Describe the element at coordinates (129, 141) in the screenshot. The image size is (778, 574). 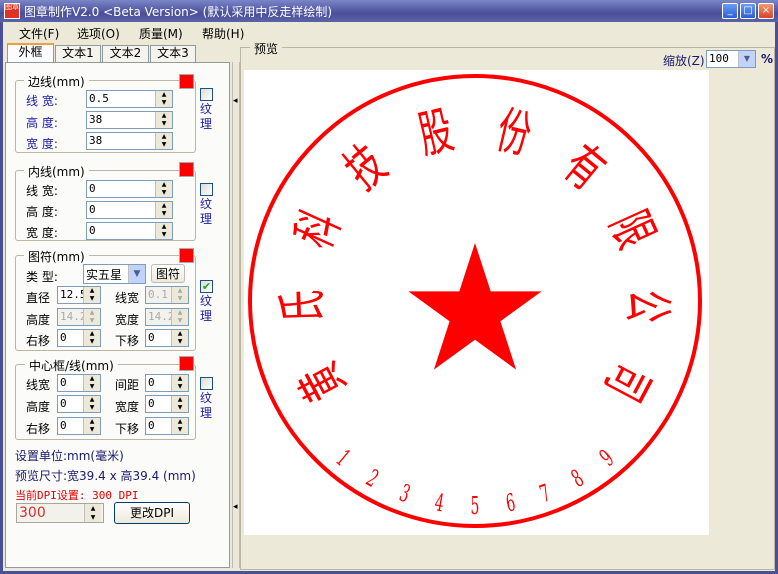
I see `border-width-input: 38 ▲ ▼` at that location.